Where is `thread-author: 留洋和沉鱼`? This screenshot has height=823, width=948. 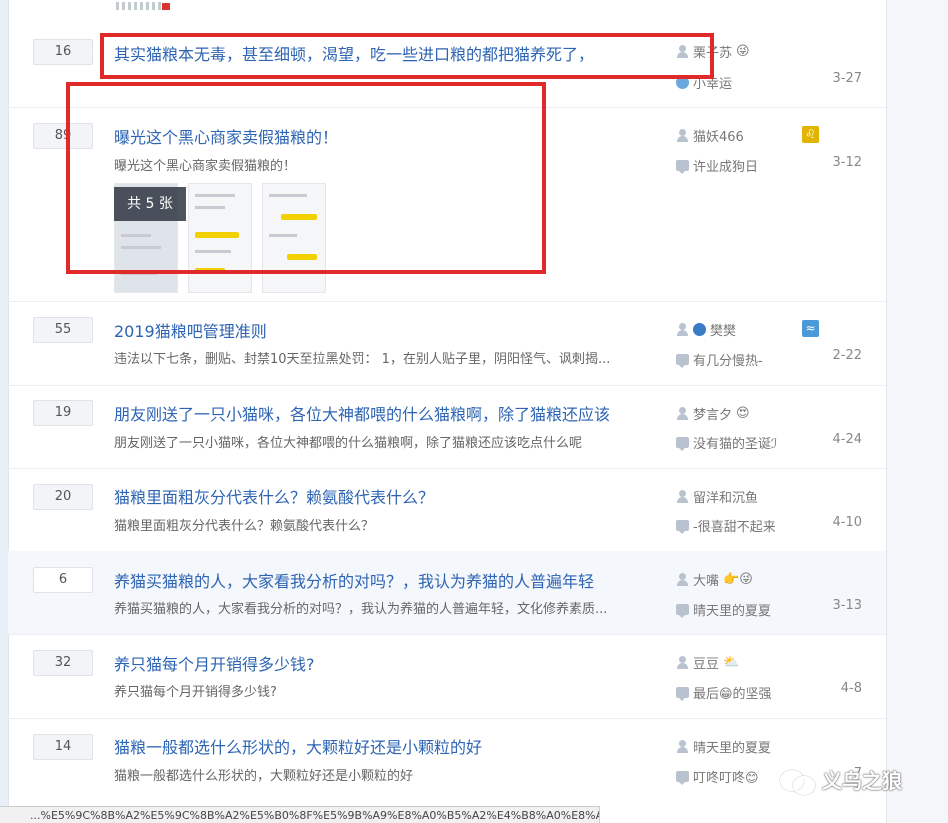
thread-author: 留洋和沉鱼 is located at coordinates (717, 496).